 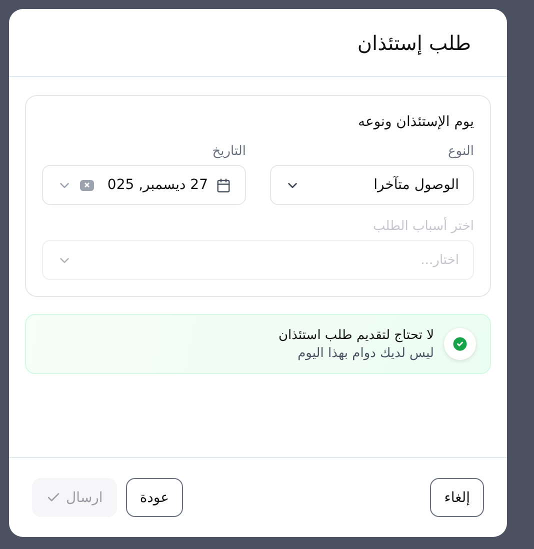 I want to click on clear-icon, so click(x=87, y=185).